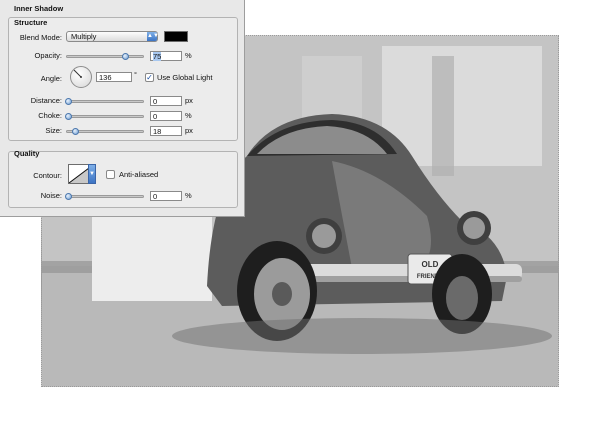  I want to click on opacity-input: 75, so click(166, 56).